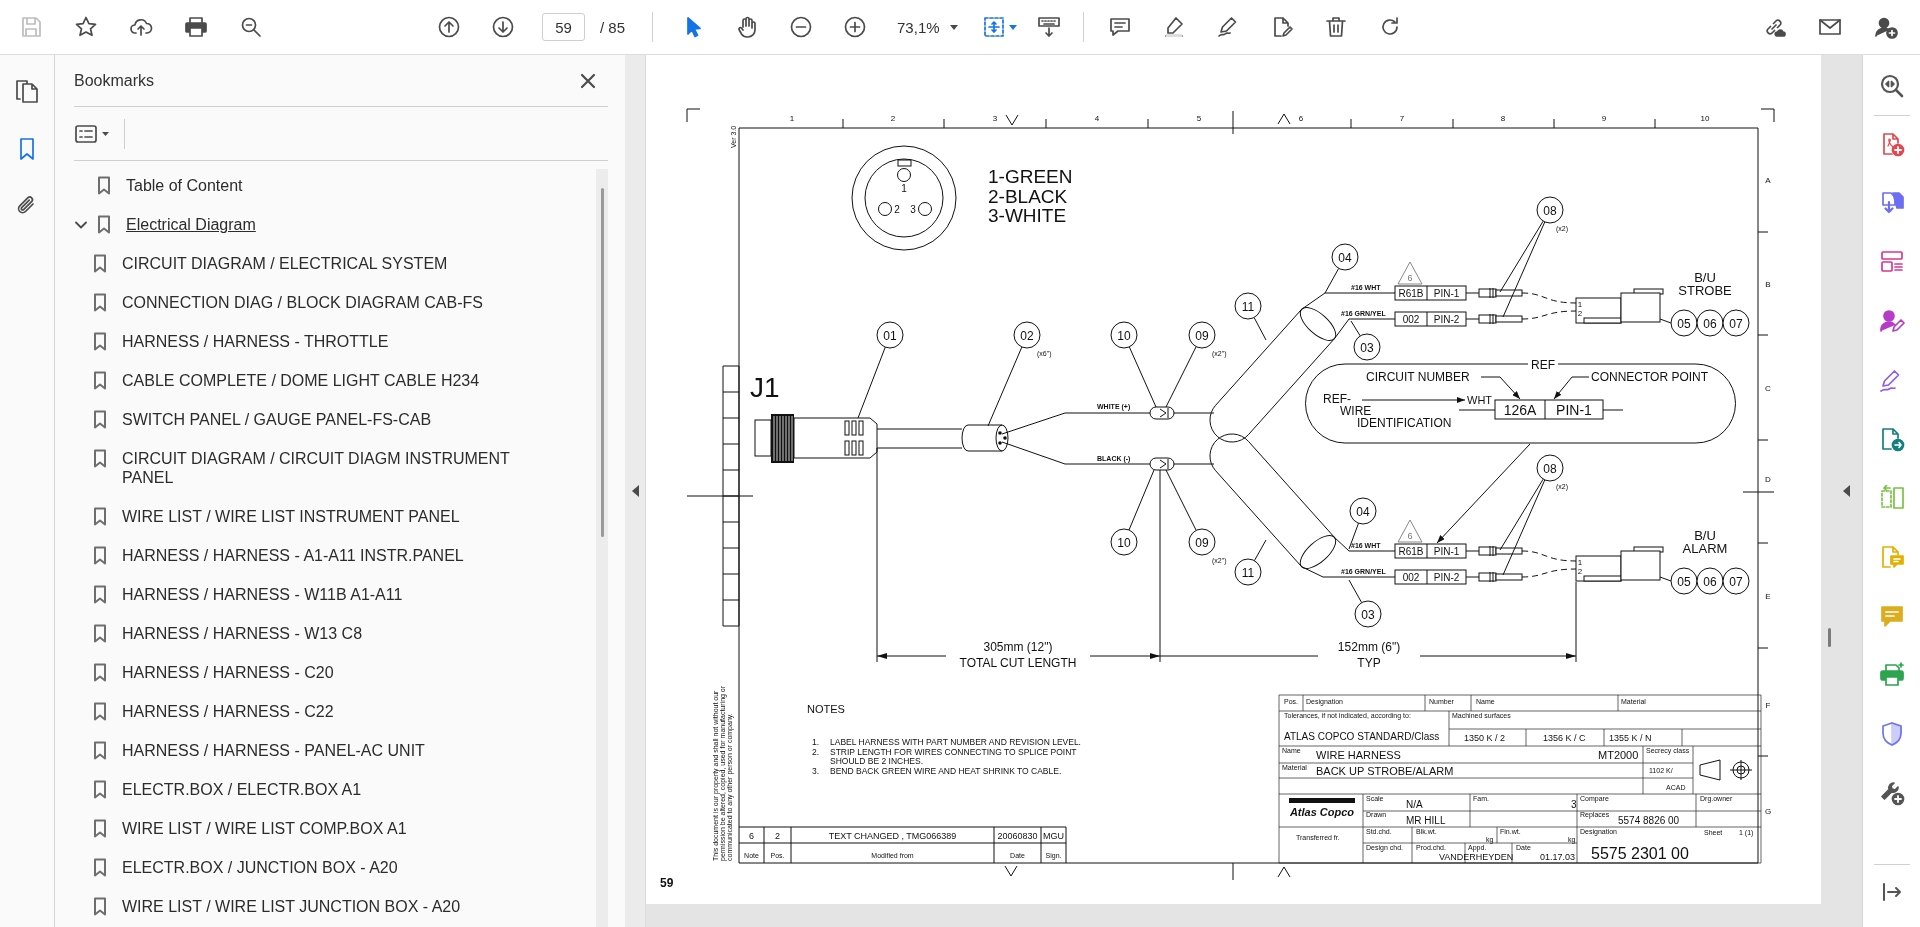 This screenshot has width=1920, height=927. Describe the element at coordinates (1886, 27) in the screenshot. I see `person-plus-icon` at that location.